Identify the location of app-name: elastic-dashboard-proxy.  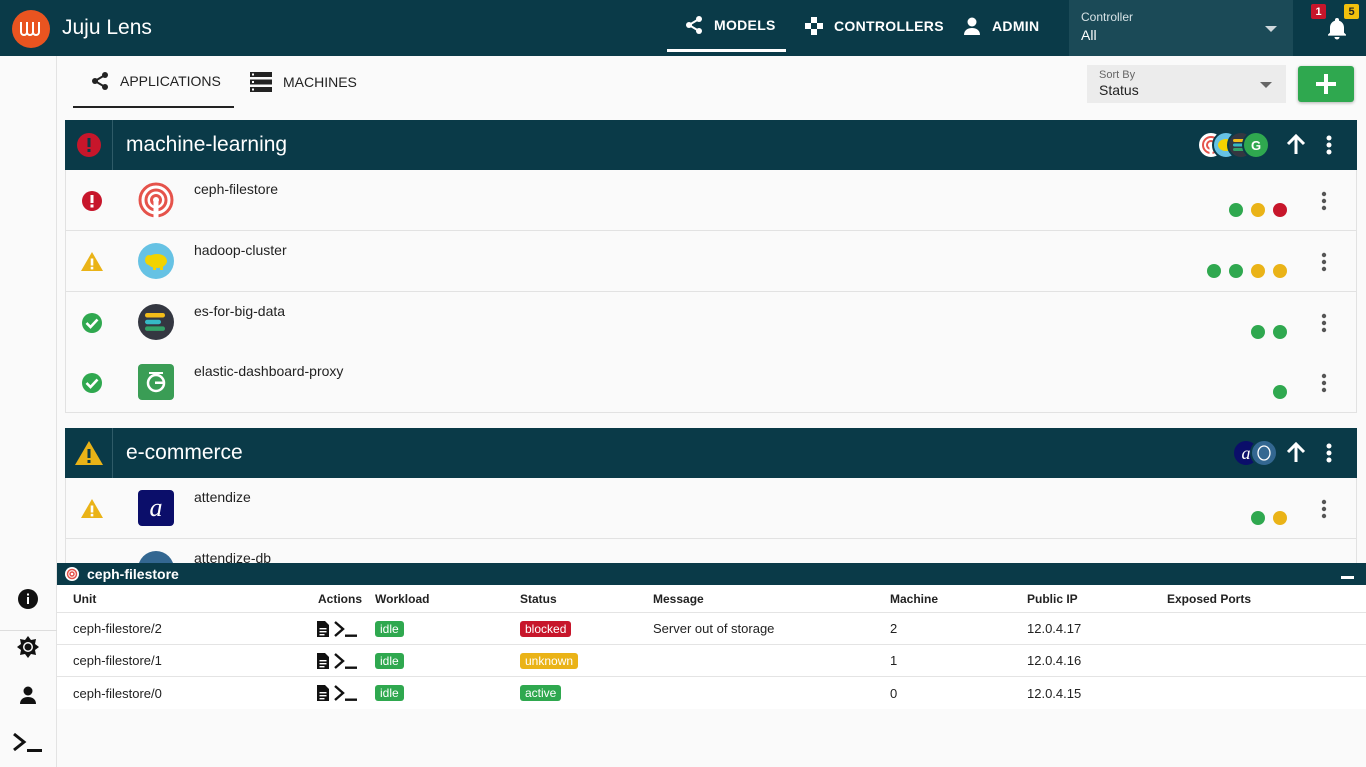
(269, 371).